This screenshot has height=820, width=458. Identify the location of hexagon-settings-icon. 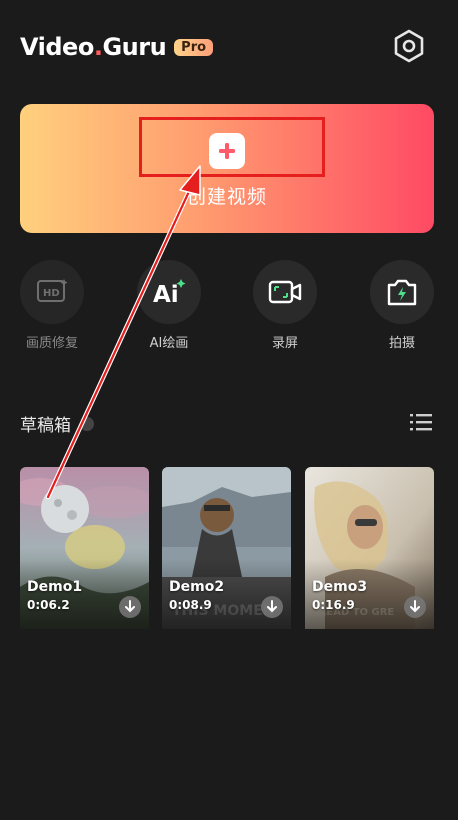
(409, 46).